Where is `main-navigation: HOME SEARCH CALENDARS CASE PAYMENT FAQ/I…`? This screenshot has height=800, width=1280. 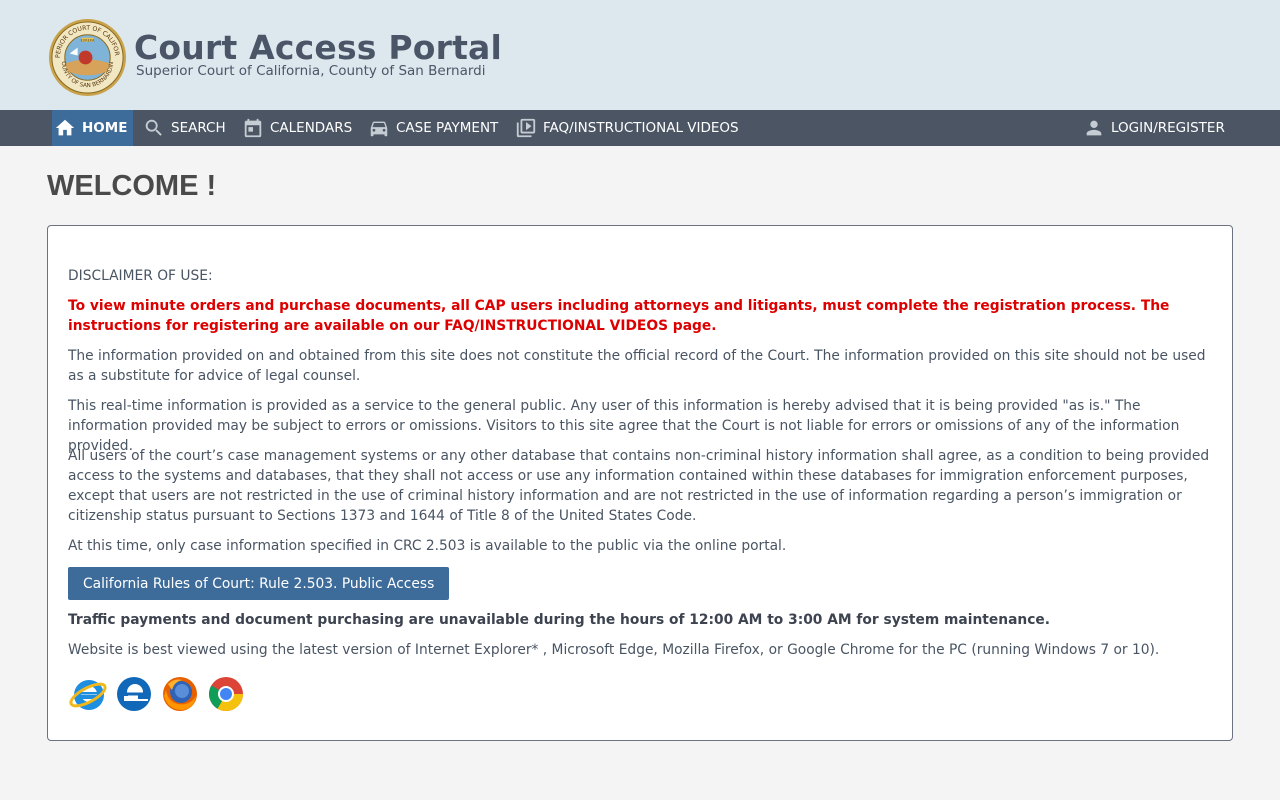
main-navigation: HOME SEARCH CALENDARS CASE PAYMENT FAQ/I… is located at coordinates (640, 128).